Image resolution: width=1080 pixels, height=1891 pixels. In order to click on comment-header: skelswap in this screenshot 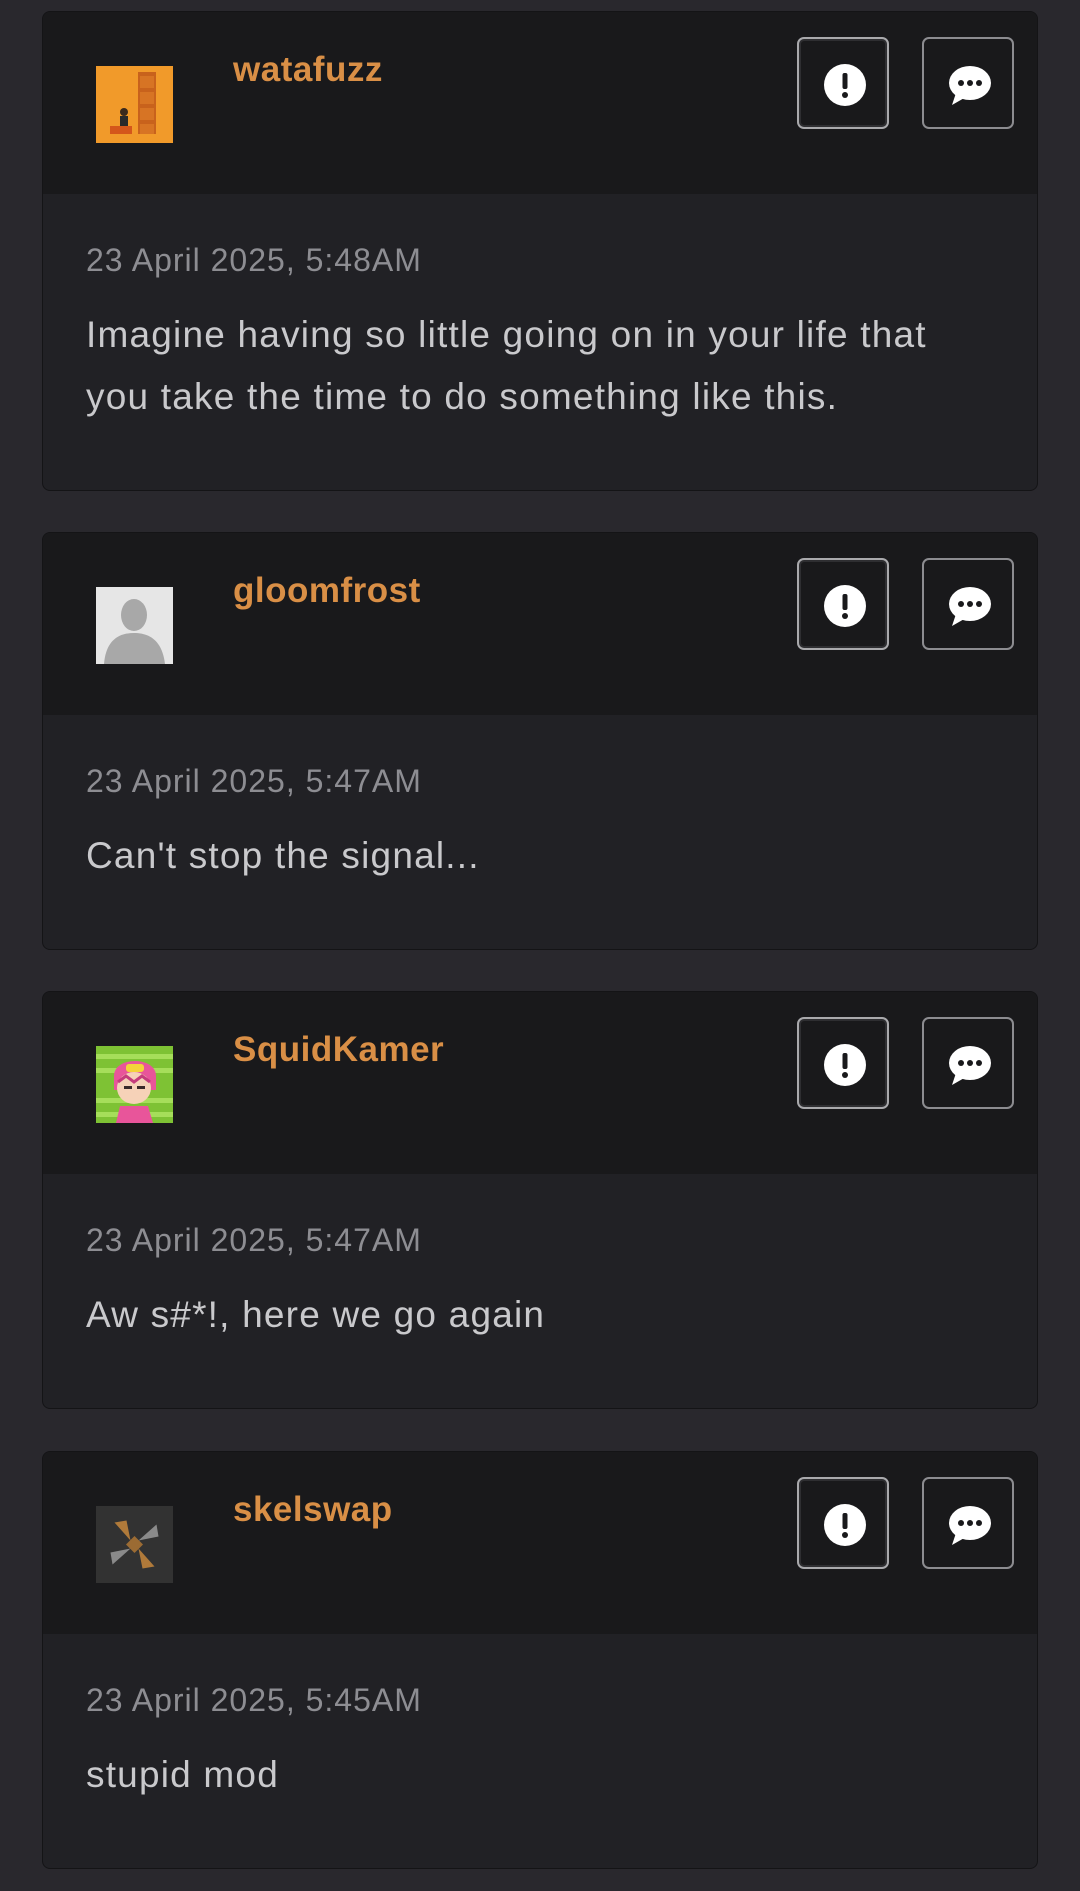, I will do `click(540, 1543)`.